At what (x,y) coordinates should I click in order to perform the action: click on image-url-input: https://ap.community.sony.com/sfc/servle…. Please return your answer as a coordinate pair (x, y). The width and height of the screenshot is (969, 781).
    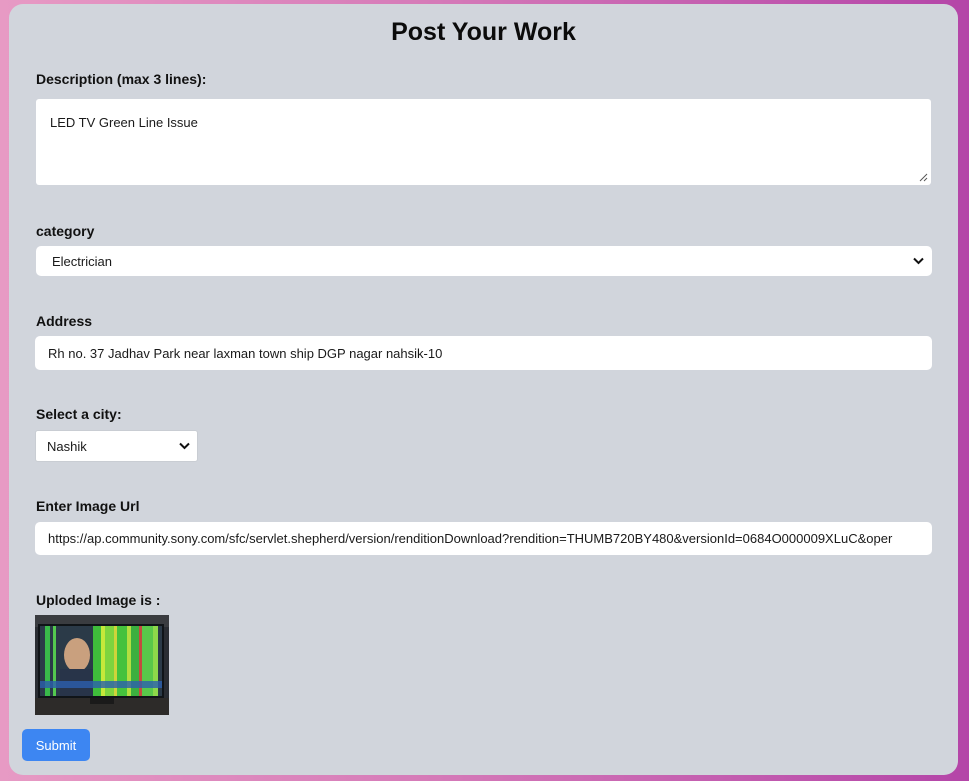
    Looking at the image, I should click on (483, 538).